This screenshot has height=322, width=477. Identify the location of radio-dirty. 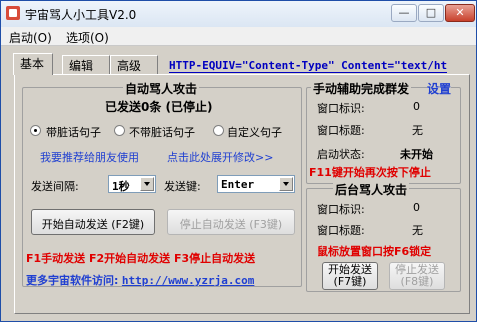
(35, 130).